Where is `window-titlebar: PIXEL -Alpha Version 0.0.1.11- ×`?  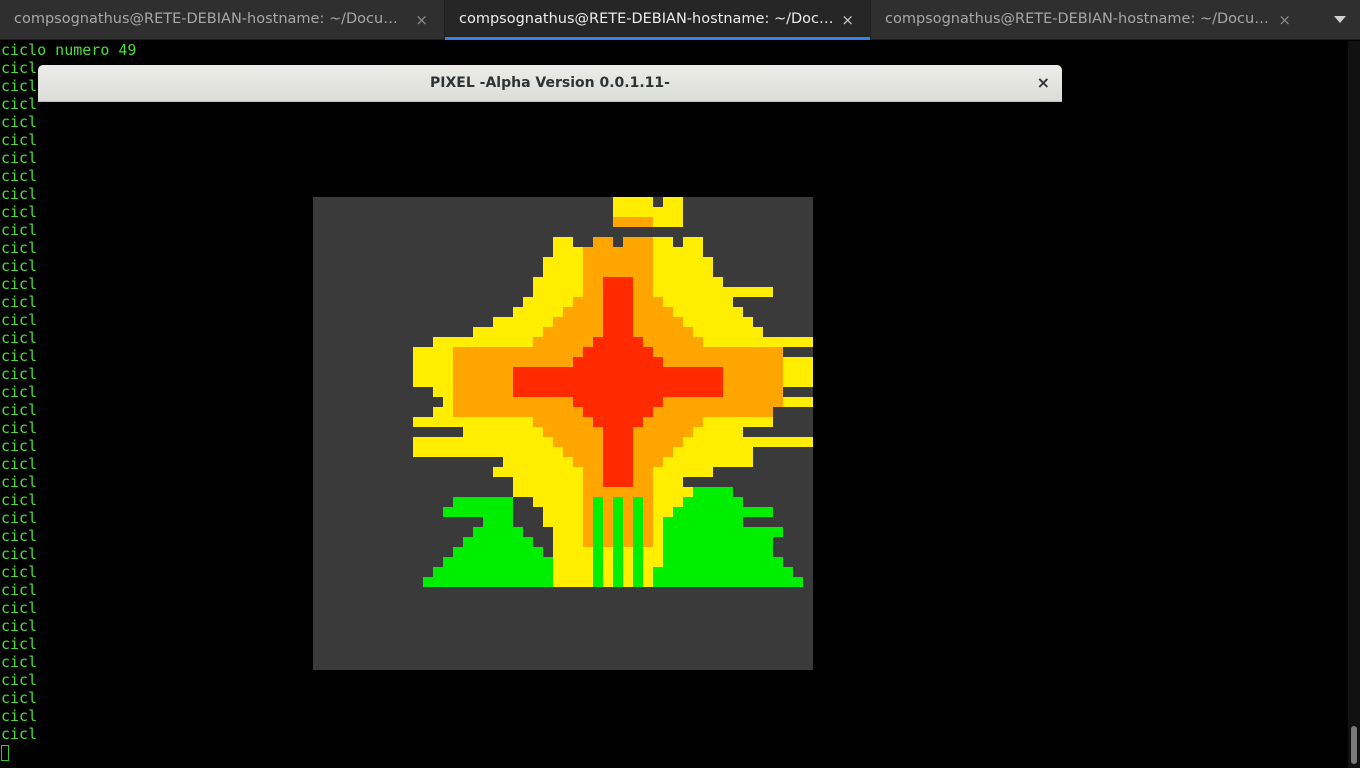 window-titlebar: PIXEL -Alpha Version 0.0.1.11- × is located at coordinates (550, 83).